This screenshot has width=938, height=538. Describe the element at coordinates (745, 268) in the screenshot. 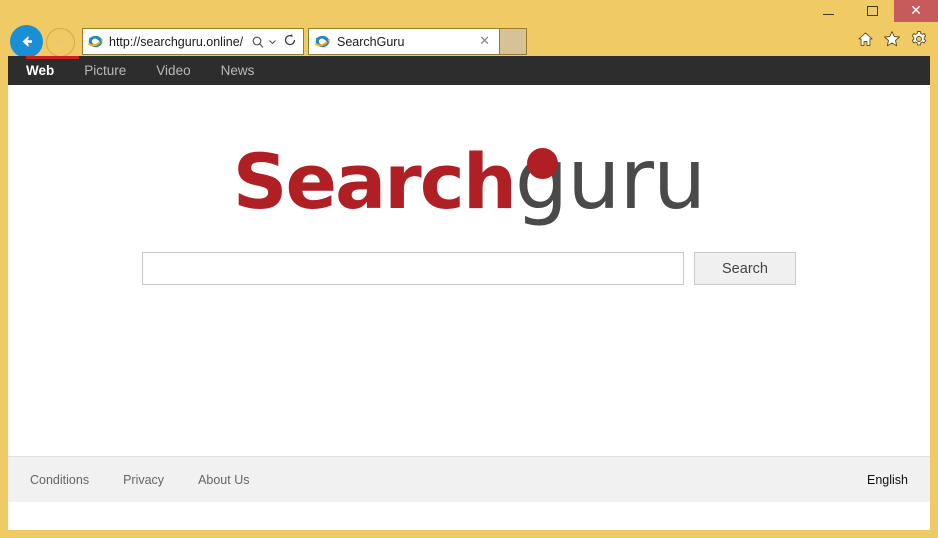

I see `search-submit-button: Search` at that location.